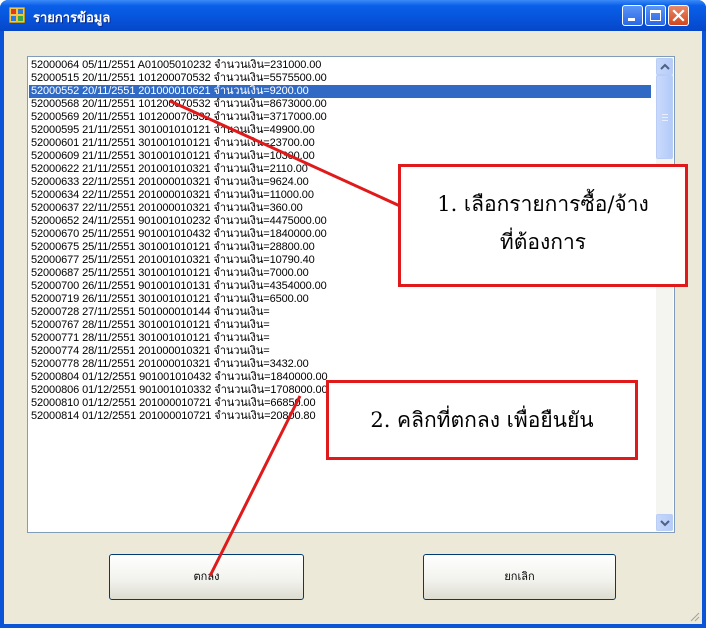  Describe the element at coordinates (285, 153) in the screenshot. I see `arrow-to-selected-row` at that location.